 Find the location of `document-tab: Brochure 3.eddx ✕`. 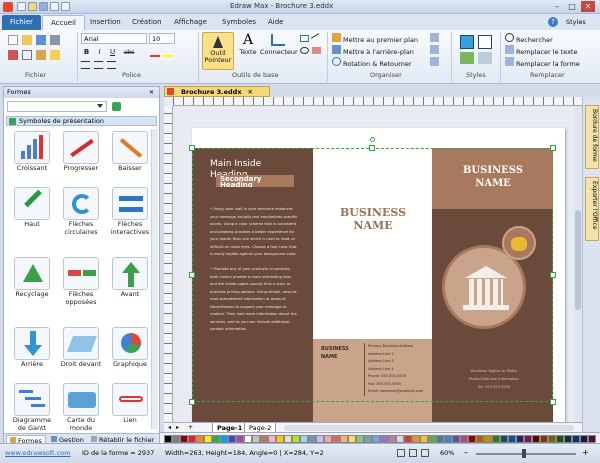

document-tab: Brochure 3.eddx ✕ is located at coordinates (217, 91).